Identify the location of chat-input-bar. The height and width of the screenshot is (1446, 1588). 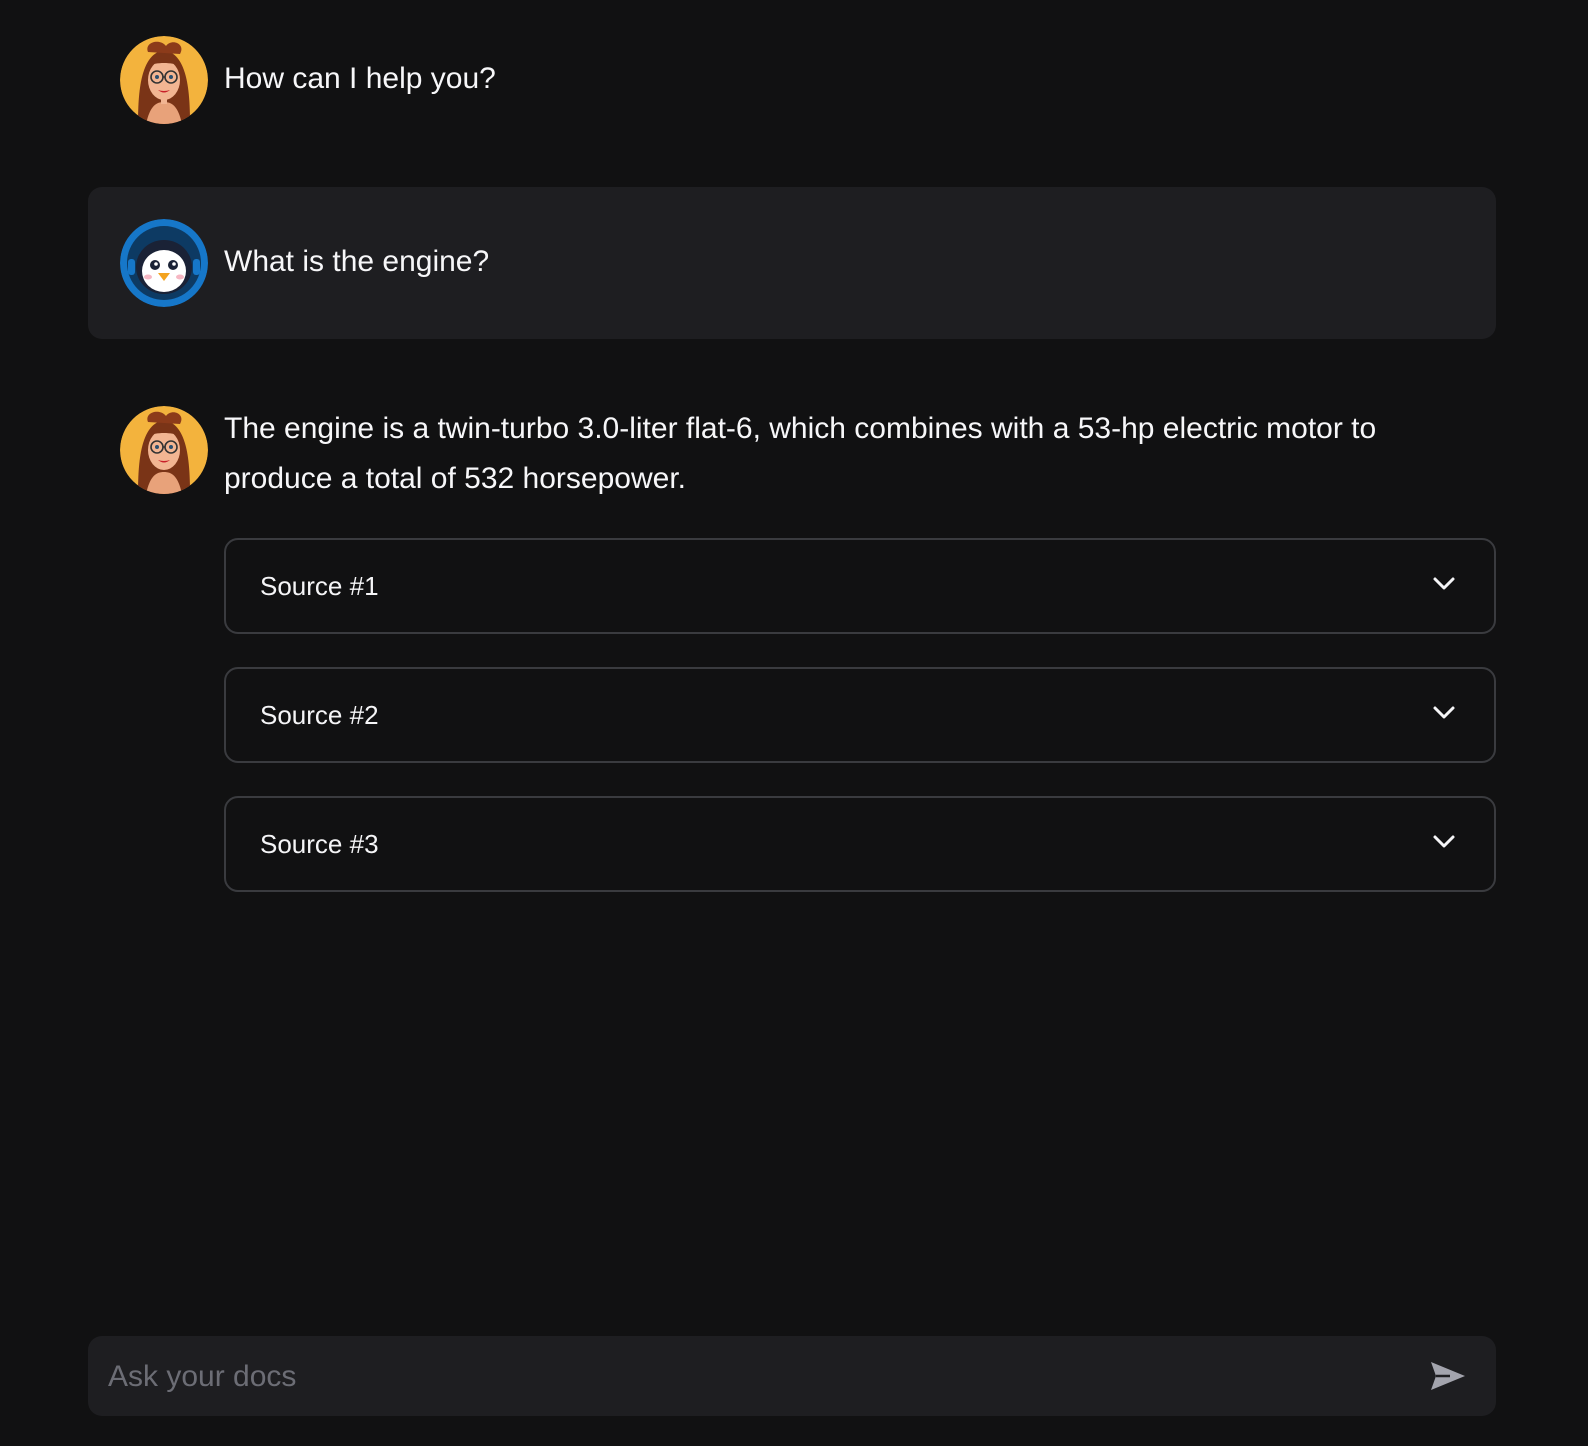
(792, 1377).